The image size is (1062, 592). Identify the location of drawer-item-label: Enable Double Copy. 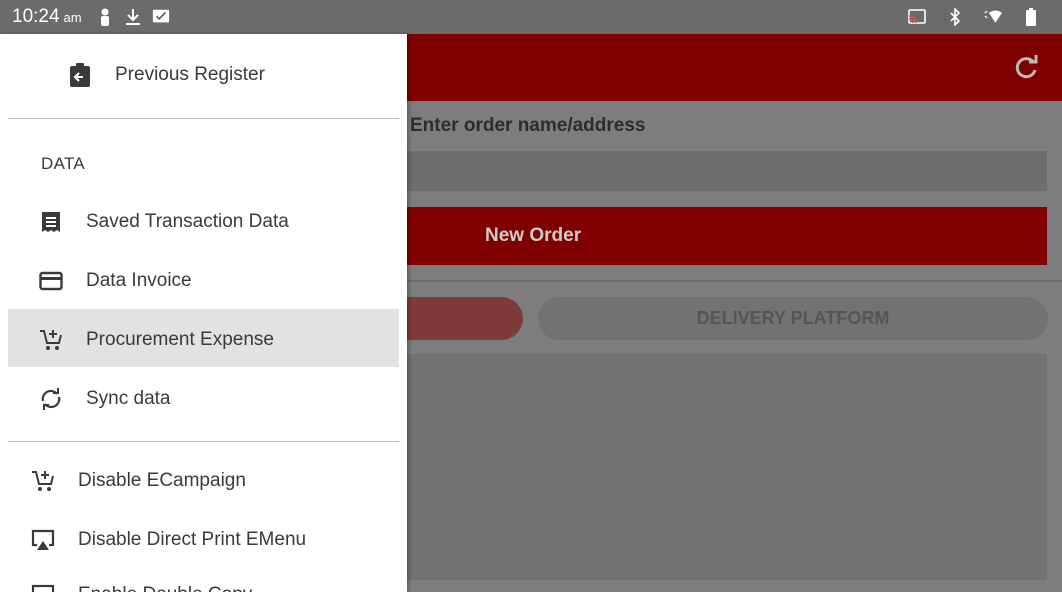
(165, 588).